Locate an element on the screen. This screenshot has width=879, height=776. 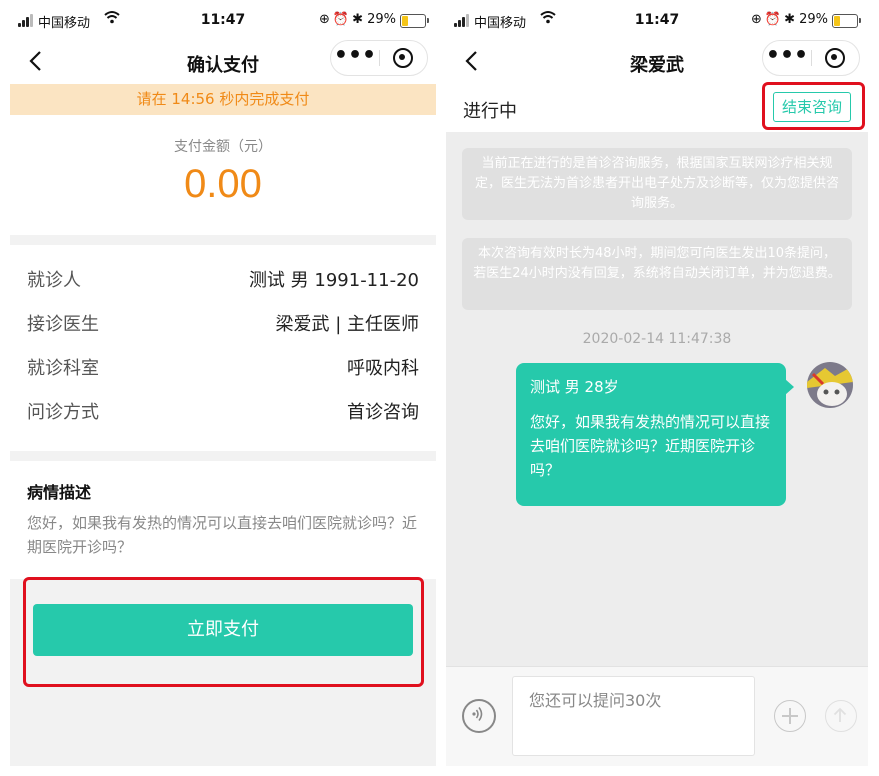
info-row-department: 就诊科室 呼吸内科 is located at coordinates (223, 365).